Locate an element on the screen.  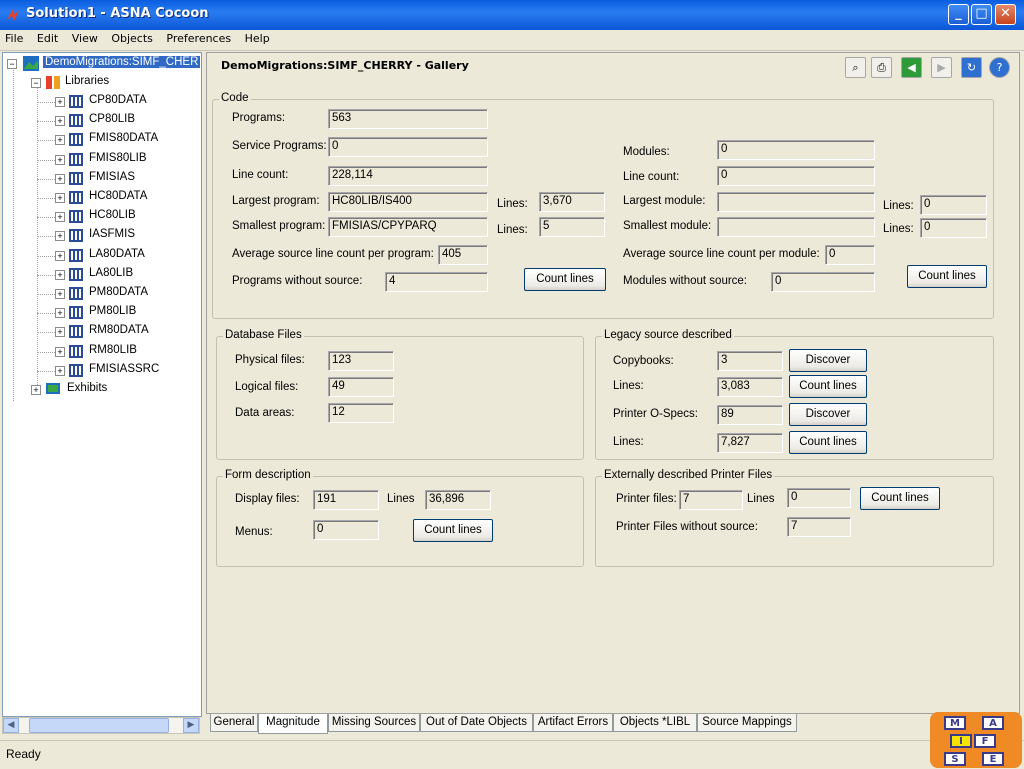
tab-missing-sources: Missing Sources is located at coordinates (374, 723).